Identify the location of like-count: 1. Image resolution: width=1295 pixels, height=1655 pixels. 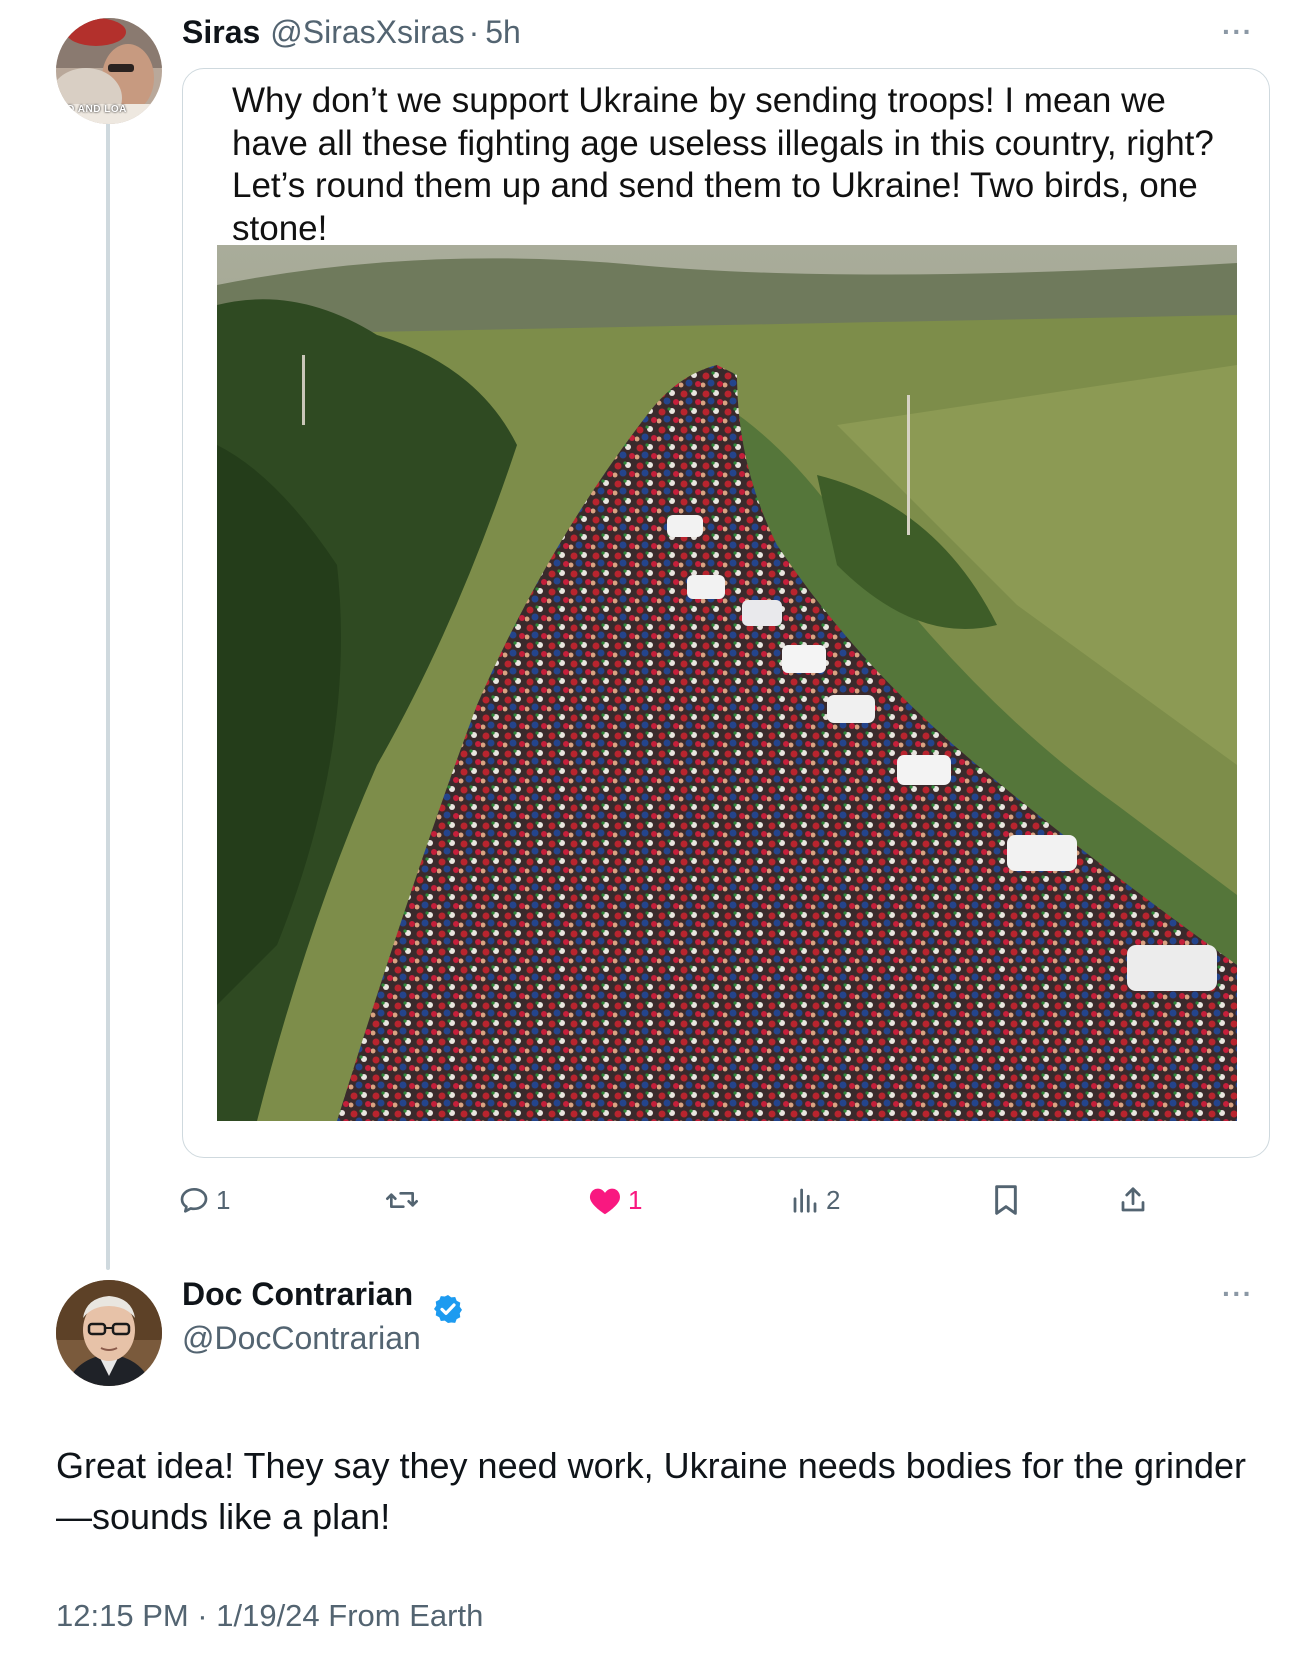
(635, 1199).